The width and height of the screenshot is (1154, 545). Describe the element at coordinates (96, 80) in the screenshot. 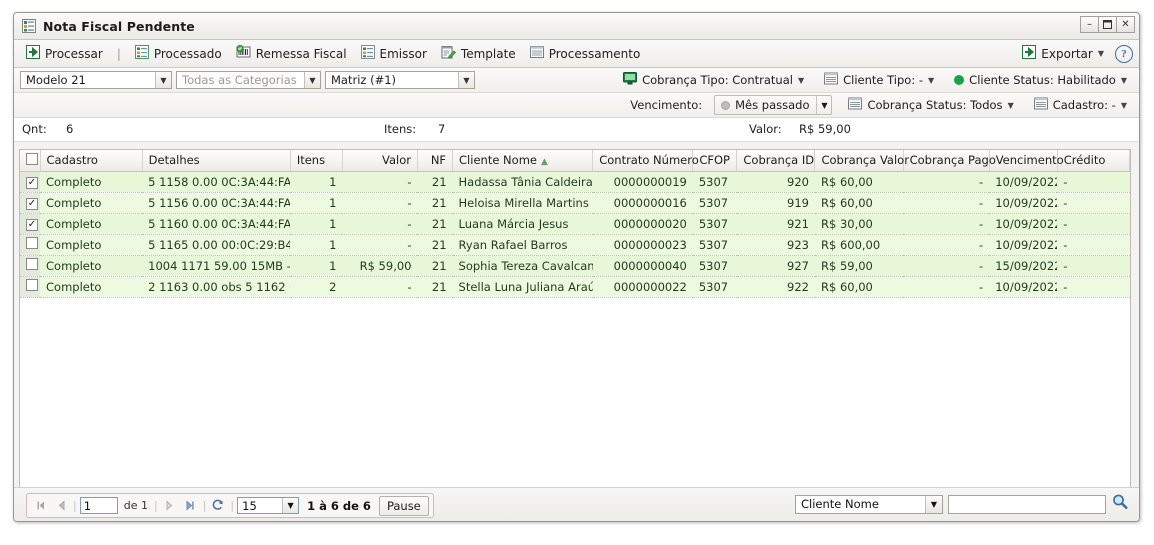

I see `modelo-select: Modelo 21 ▼` at that location.